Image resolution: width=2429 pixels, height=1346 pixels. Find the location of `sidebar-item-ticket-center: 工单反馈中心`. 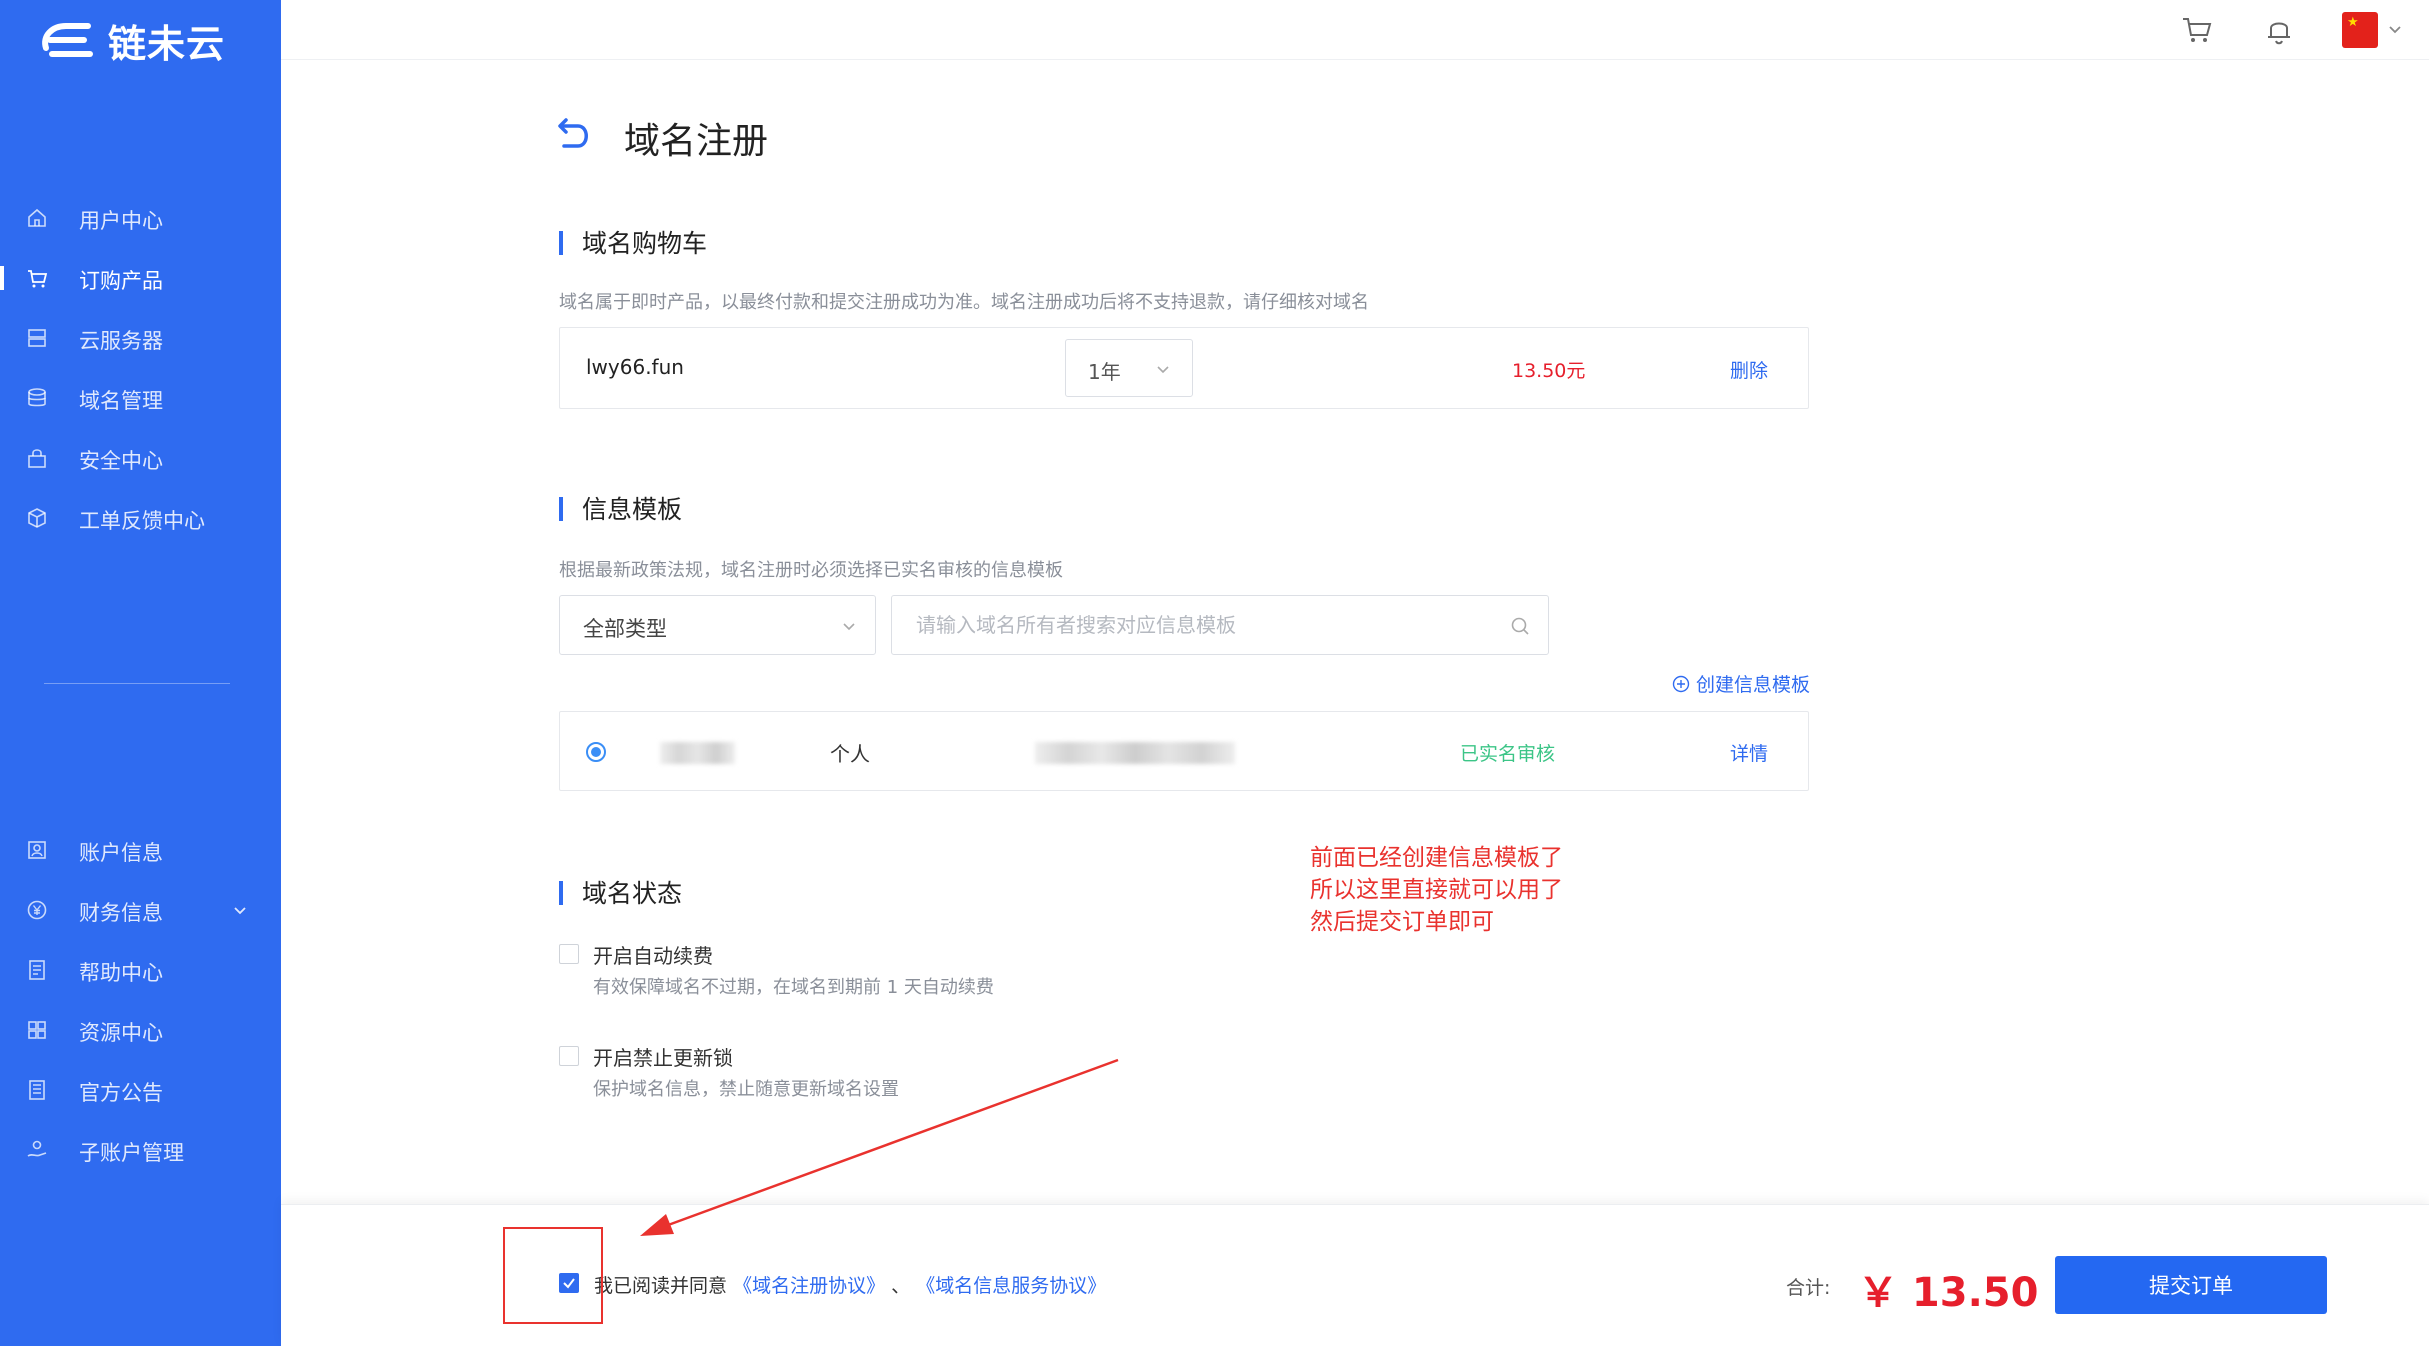

sidebar-item-ticket-center: 工单反馈中心 is located at coordinates (140, 518).